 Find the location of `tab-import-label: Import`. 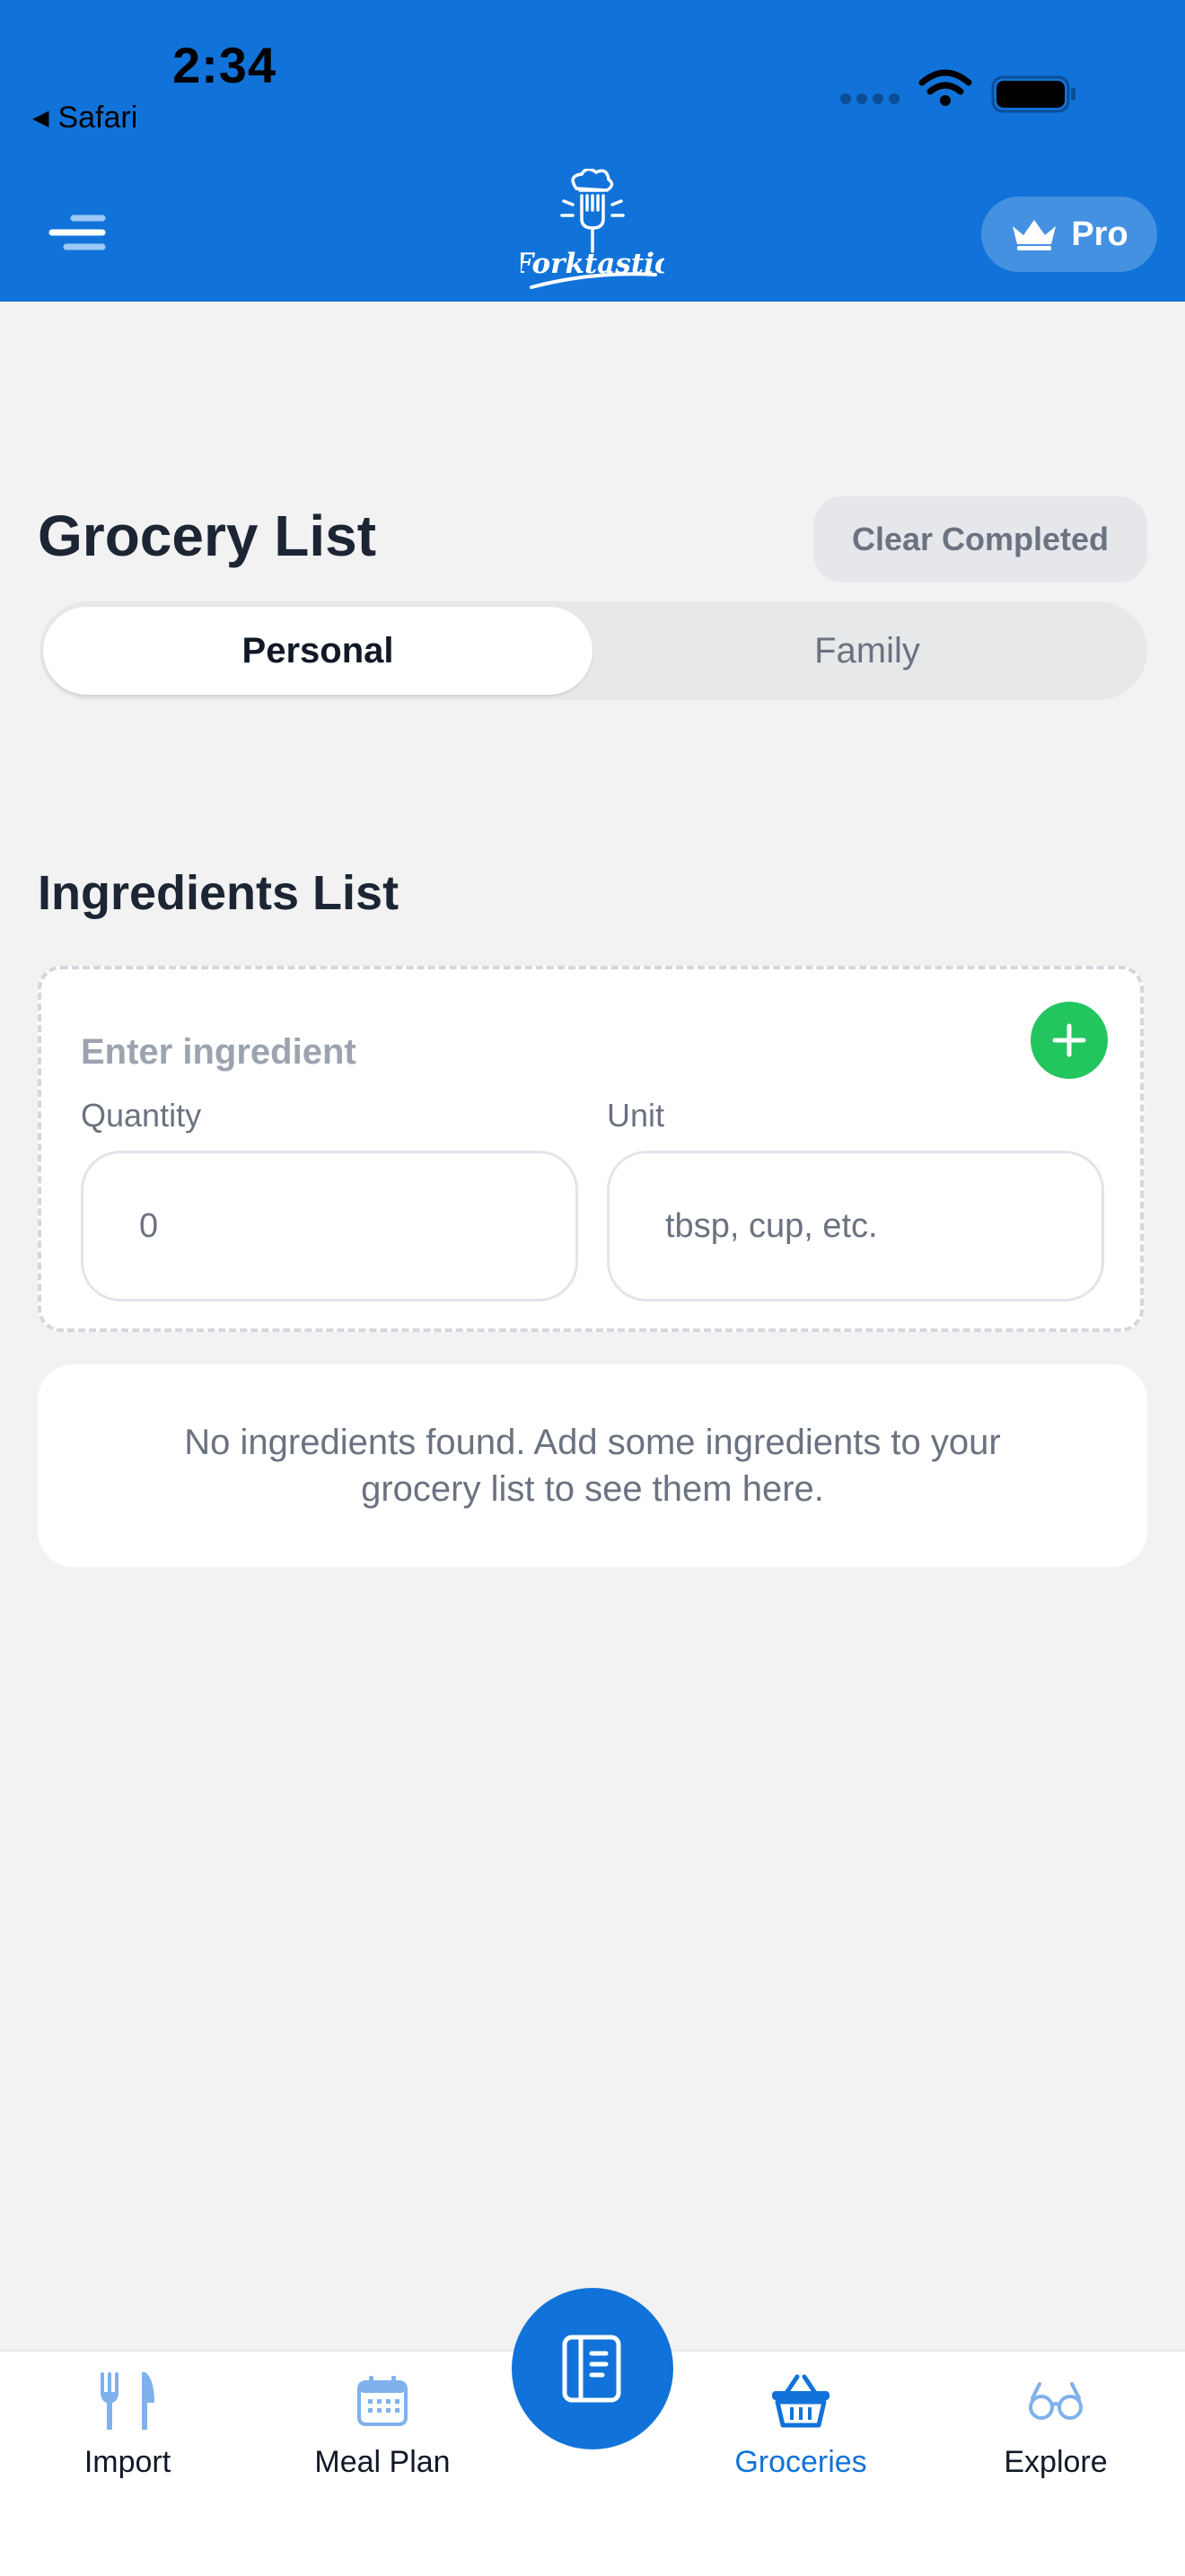

tab-import-label: Import is located at coordinates (127, 2462).